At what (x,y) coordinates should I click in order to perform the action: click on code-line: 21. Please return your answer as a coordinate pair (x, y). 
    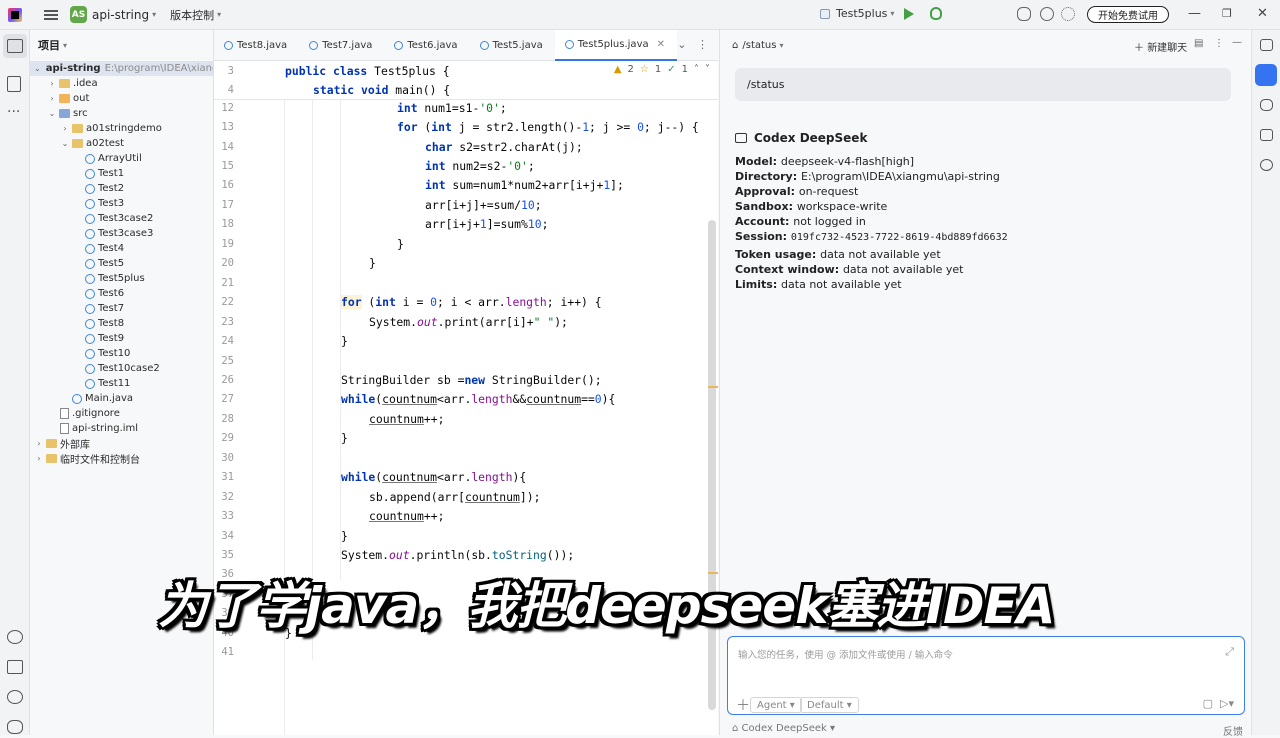
    Looking at the image, I should click on (466, 282).